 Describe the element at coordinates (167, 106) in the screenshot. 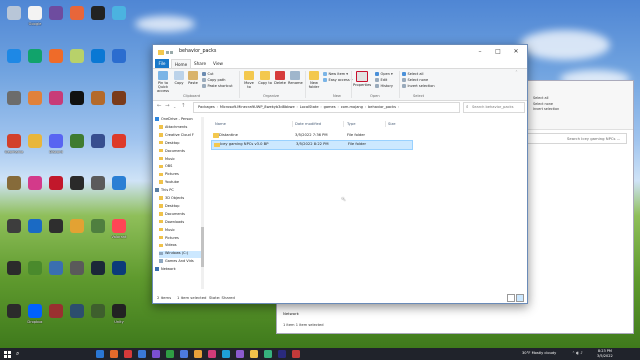

I see `forward-arrow-icon: →` at that location.